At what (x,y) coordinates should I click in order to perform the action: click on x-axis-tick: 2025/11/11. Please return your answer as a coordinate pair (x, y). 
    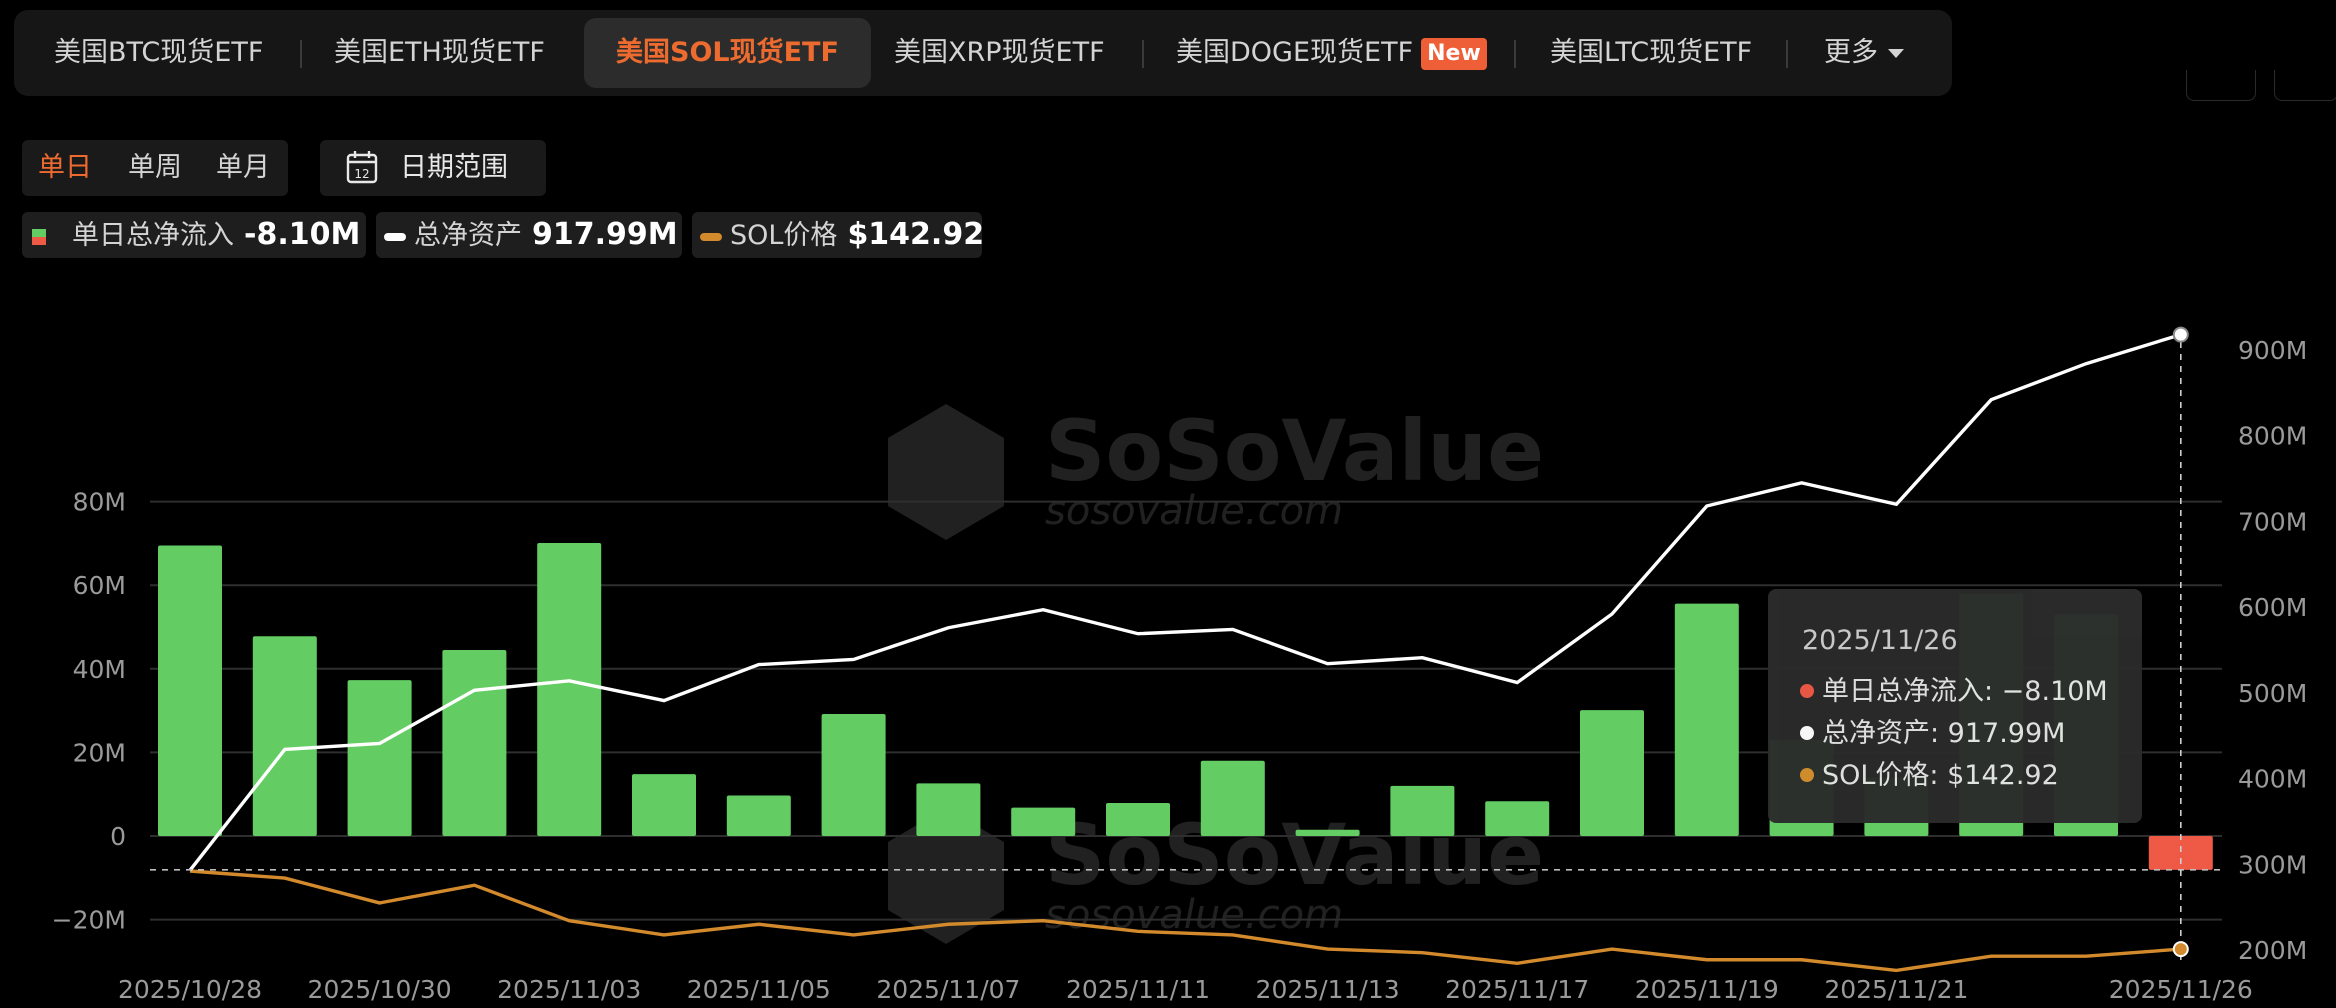
    Looking at the image, I should click on (1138, 989).